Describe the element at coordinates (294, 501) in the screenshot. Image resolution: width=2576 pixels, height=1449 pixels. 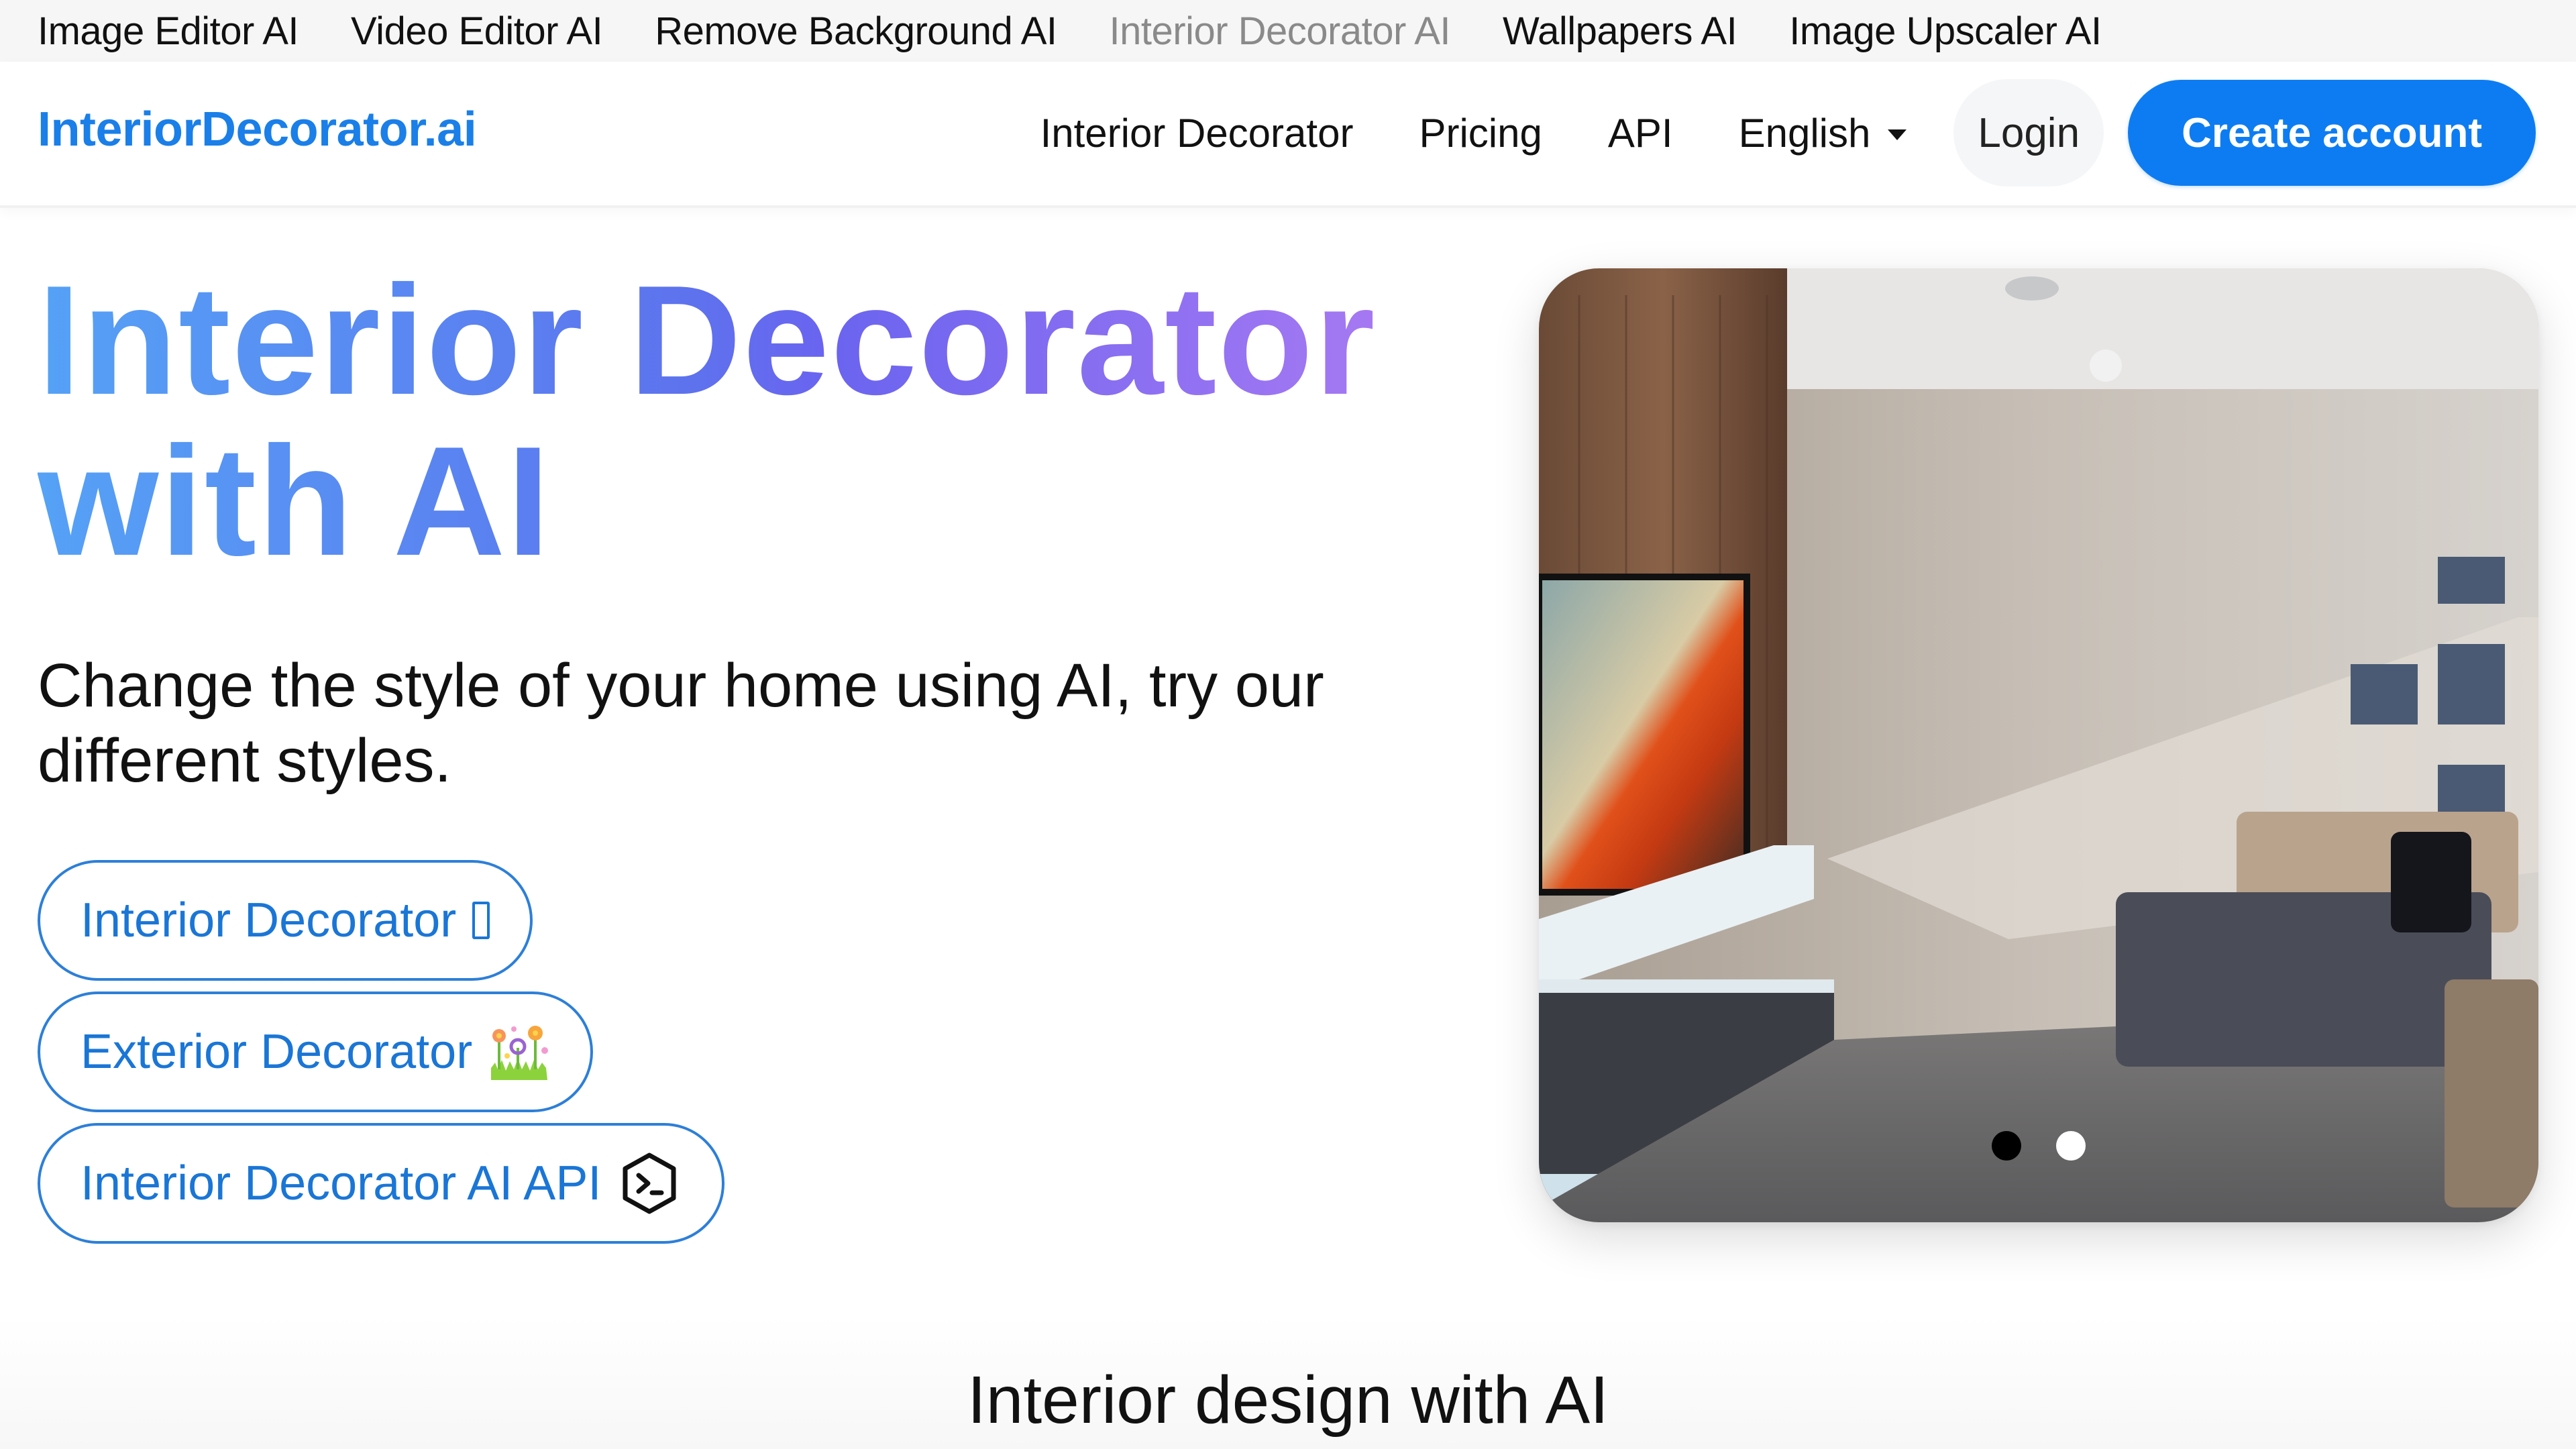
I see `hero-title-line-2: with AI` at that location.